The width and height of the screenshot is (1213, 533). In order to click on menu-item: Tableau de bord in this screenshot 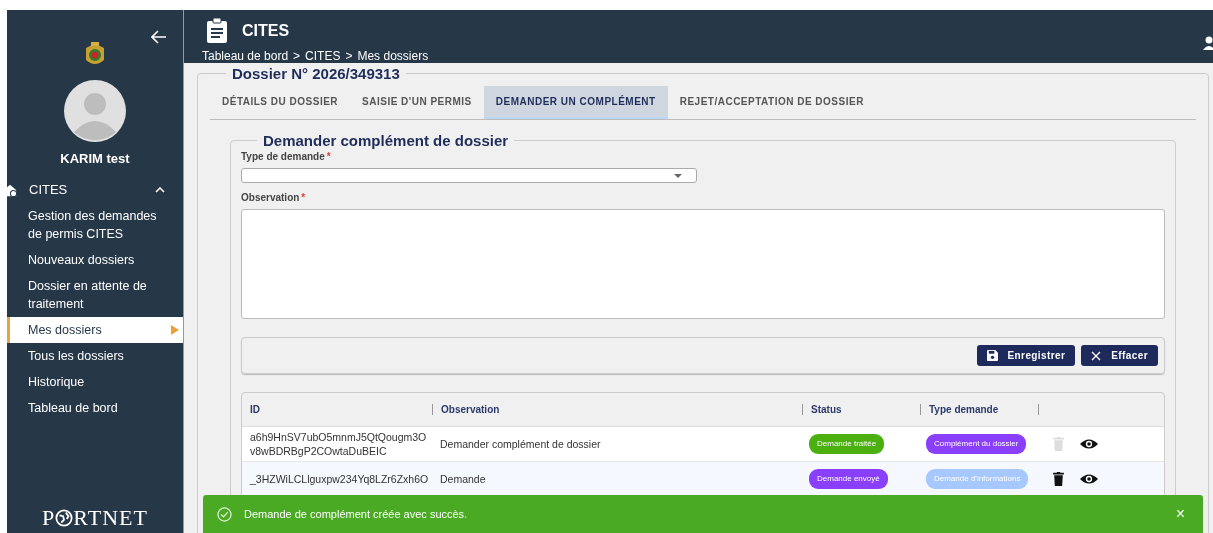, I will do `click(95, 408)`.